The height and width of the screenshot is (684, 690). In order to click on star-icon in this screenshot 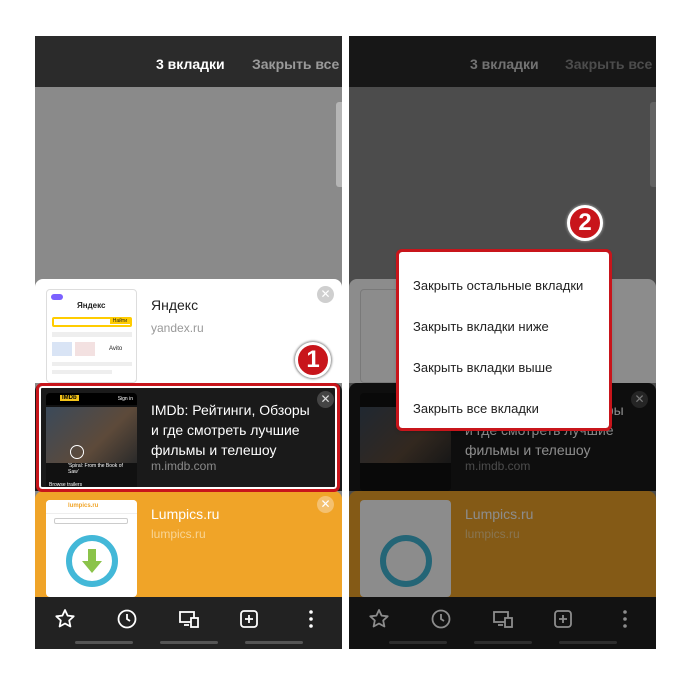, I will do `click(65, 619)`.